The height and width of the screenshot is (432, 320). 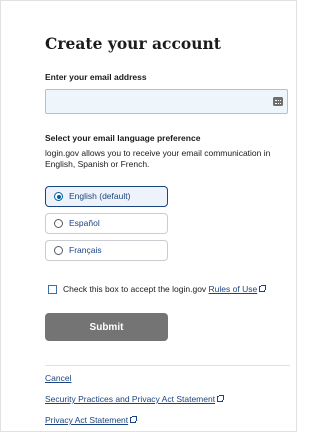 I want to click on radio-english: English (default), so click(x=106, y=196).